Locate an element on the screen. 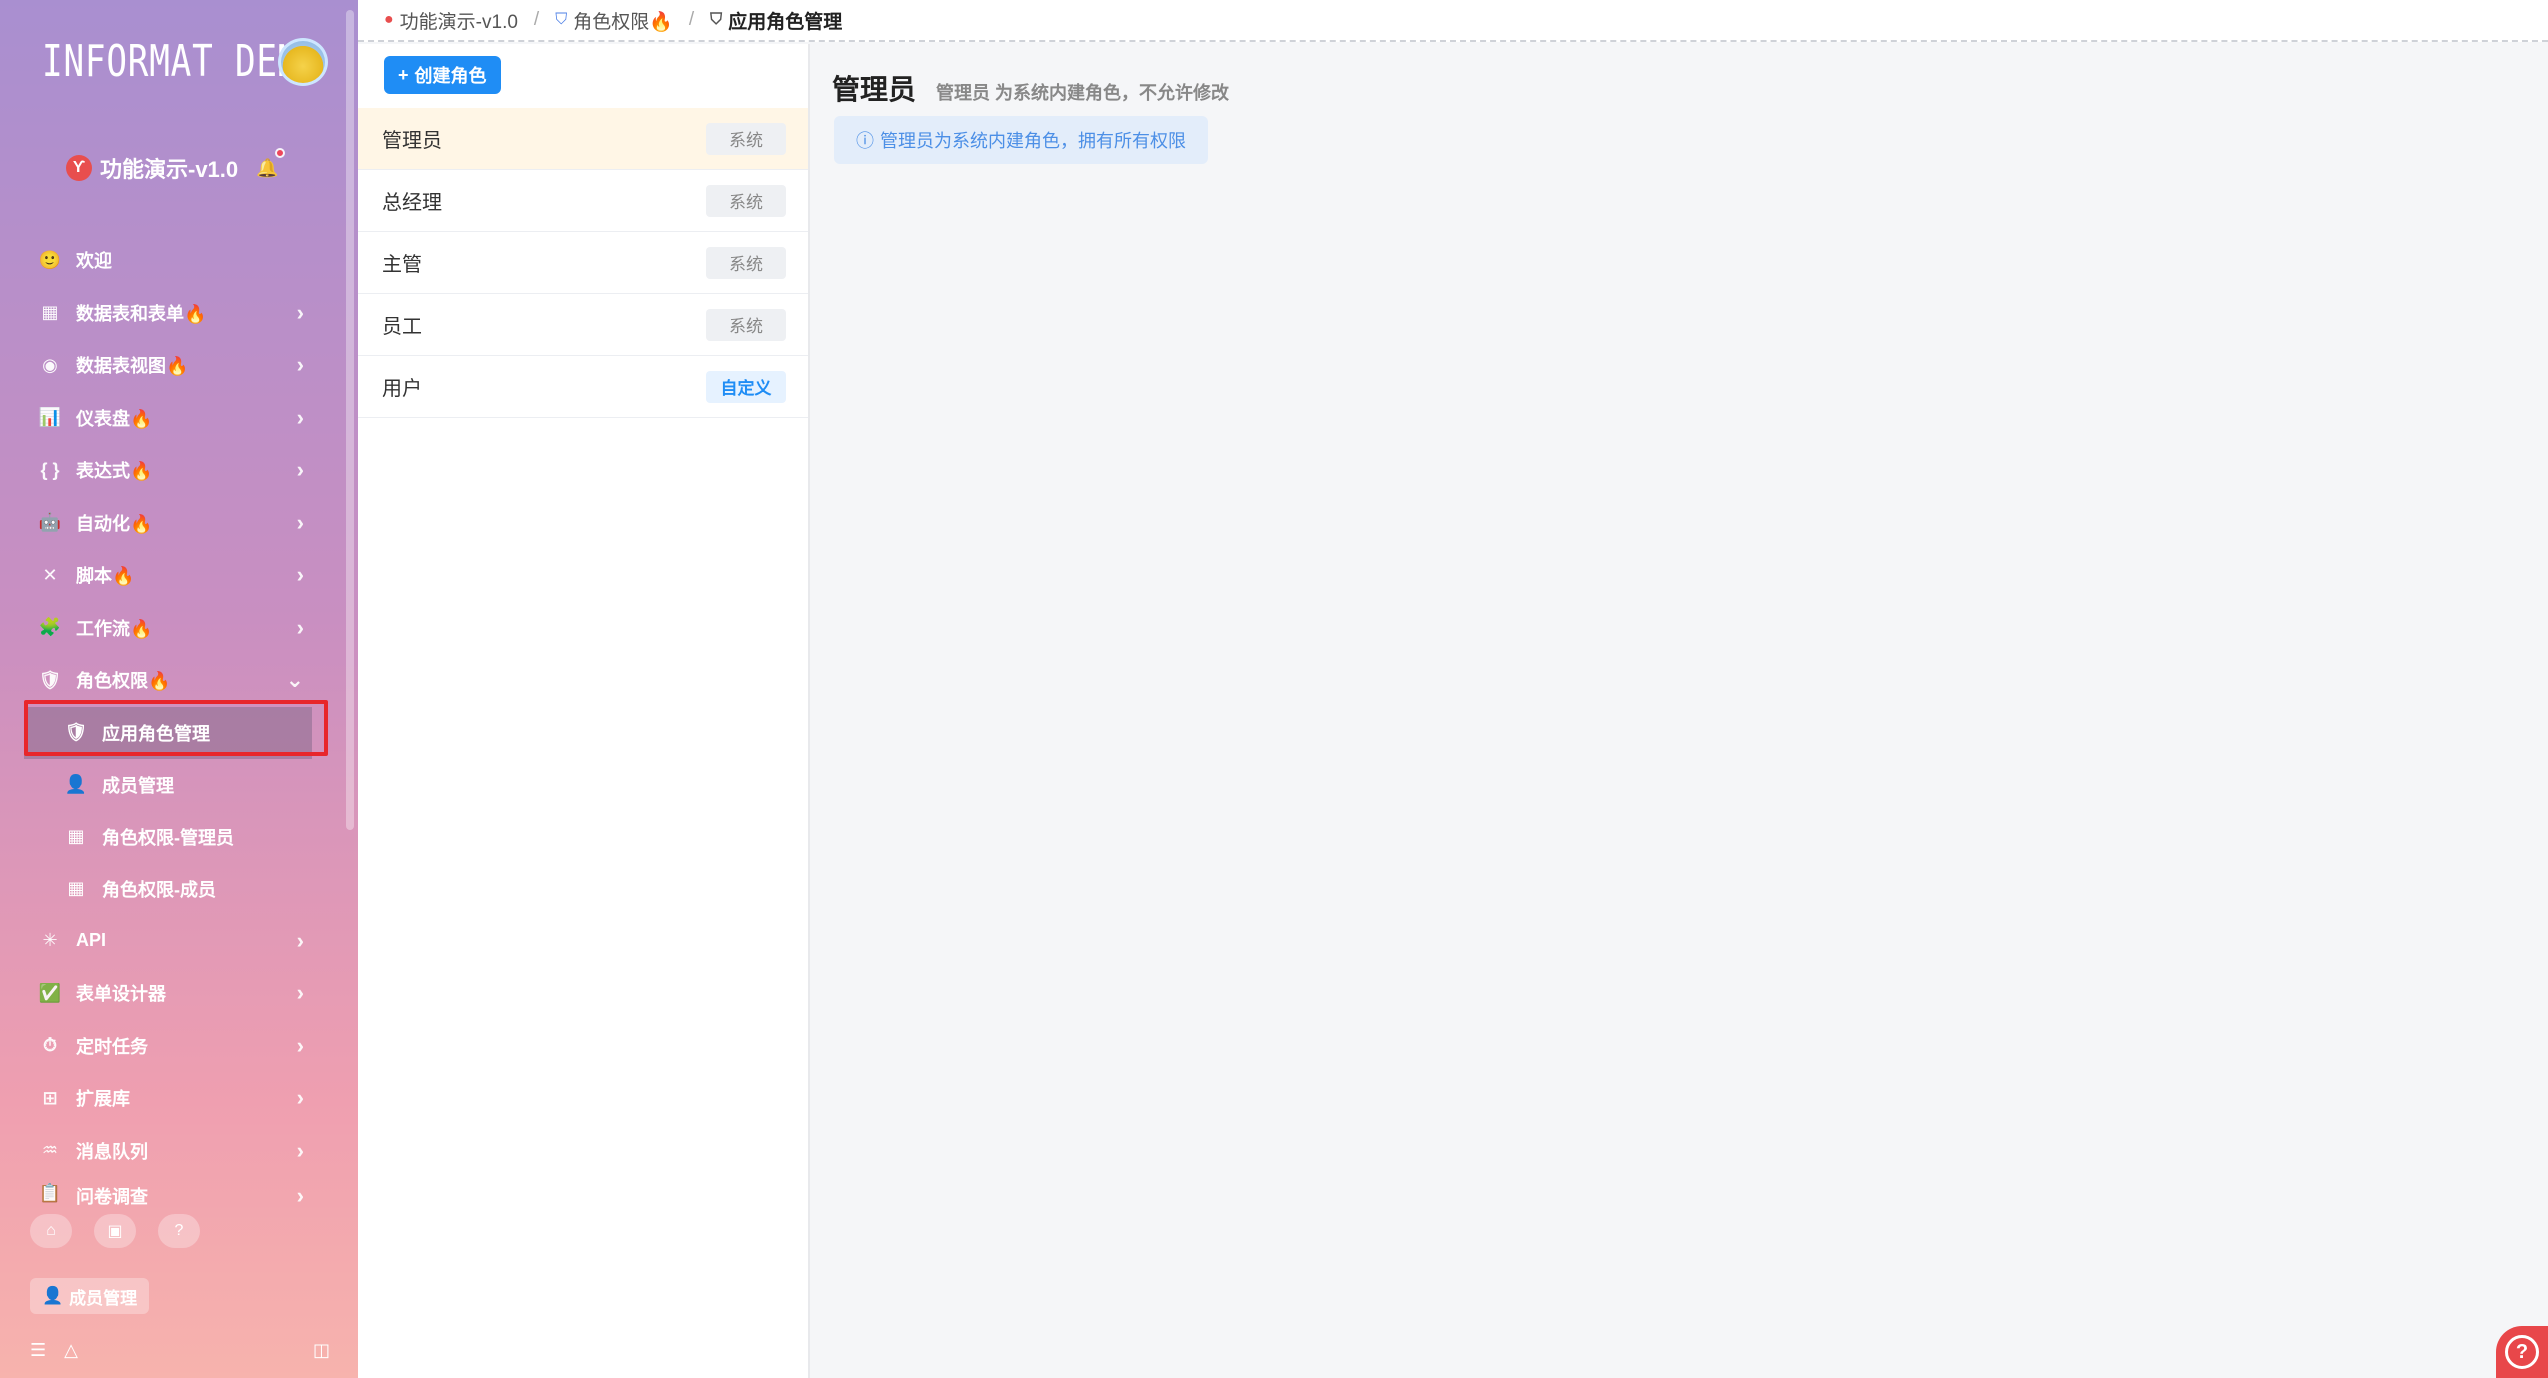 This screenshot has height=1378, width=2548. sidebar-item-label: 表达式🔥 is located at coordinates (114, 471).